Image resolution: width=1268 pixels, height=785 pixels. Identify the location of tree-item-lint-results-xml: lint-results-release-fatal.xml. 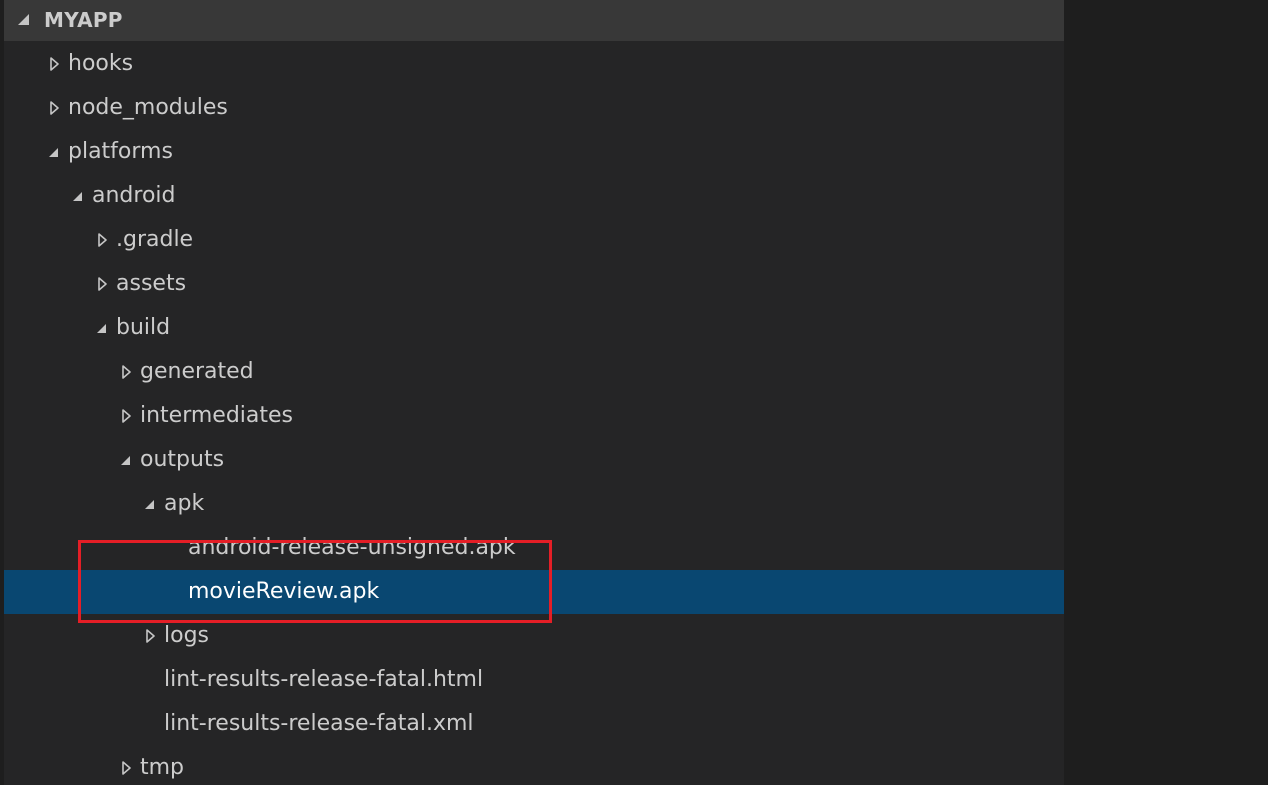
(534, 724).